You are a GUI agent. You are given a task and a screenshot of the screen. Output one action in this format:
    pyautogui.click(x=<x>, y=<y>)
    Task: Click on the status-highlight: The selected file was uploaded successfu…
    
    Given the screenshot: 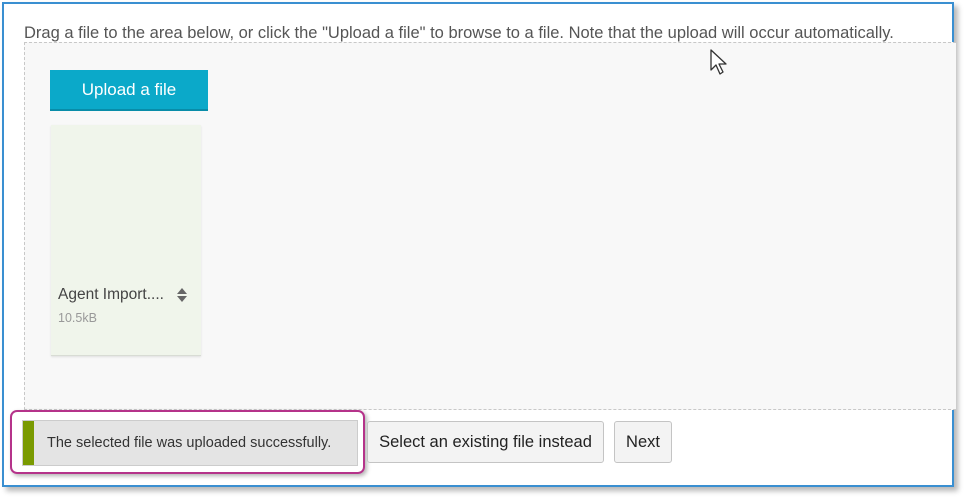 What is the action you would take?
    pyautogui.click(x=187, y=442)
    